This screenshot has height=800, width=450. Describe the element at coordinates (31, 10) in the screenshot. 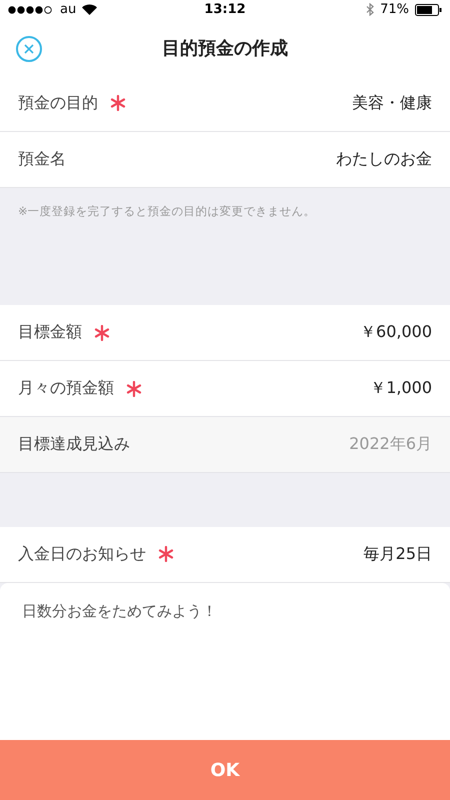

I see `signal-icon` at that location.